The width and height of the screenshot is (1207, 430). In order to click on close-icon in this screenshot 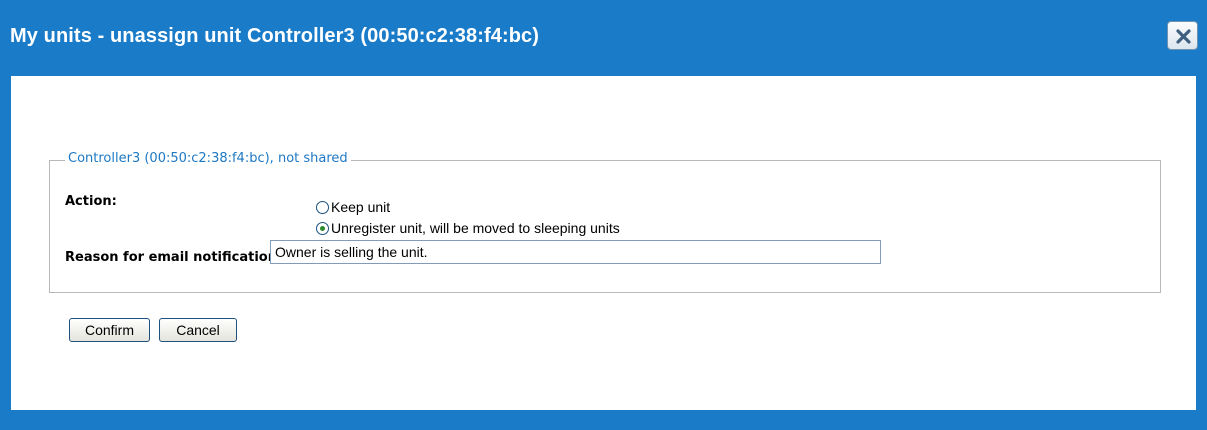, I will do `click(1183, 36)`.